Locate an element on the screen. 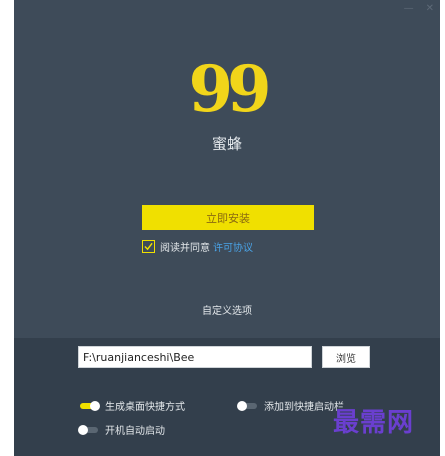 This screenshot has height=456, width=445. option-label: 添加到快捷启动栏 is located at coordinates (304, 407).